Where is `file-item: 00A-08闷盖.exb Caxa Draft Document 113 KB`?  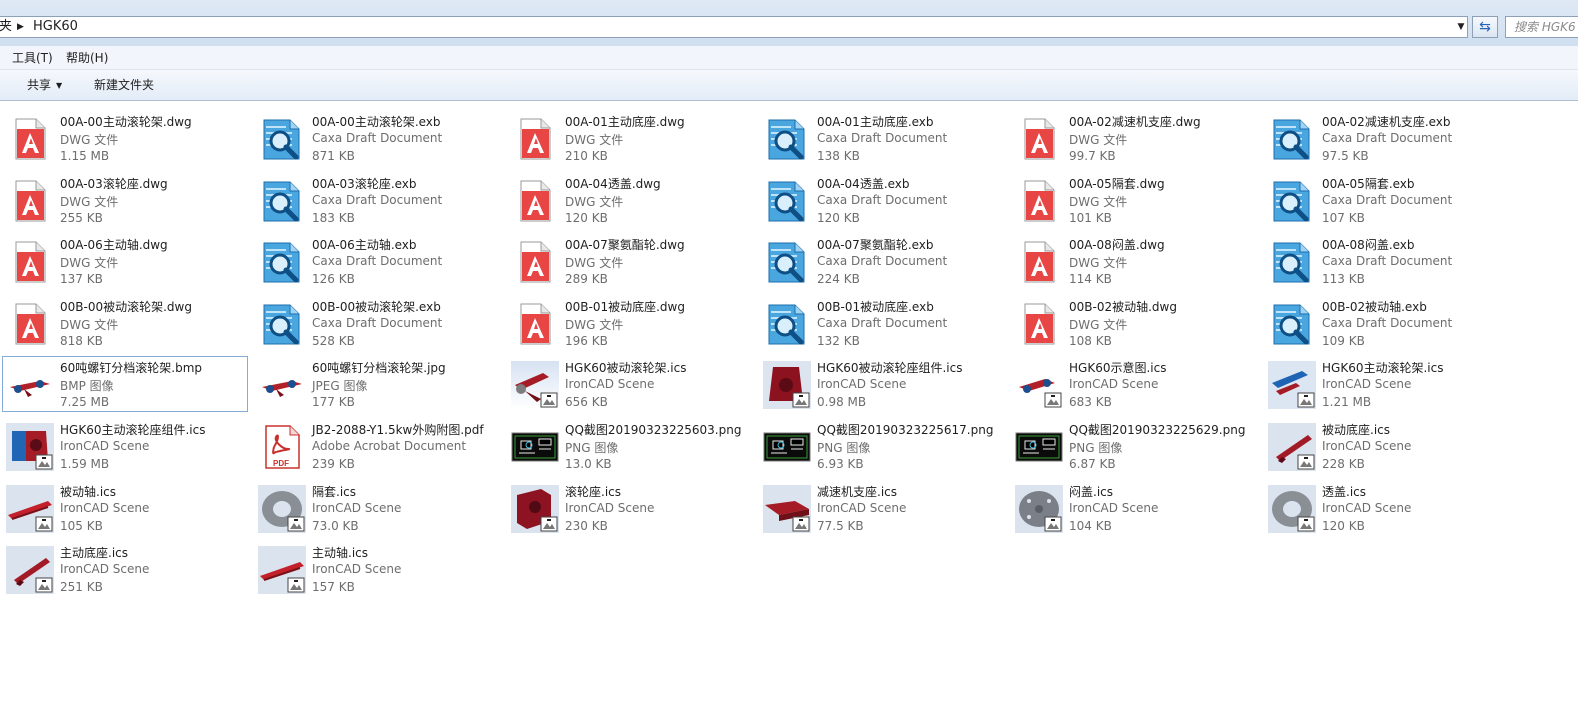
file-item: 00A-08闷盖.exb Caxa Draft Document 113 KB is located at coordinates (1387, 261).